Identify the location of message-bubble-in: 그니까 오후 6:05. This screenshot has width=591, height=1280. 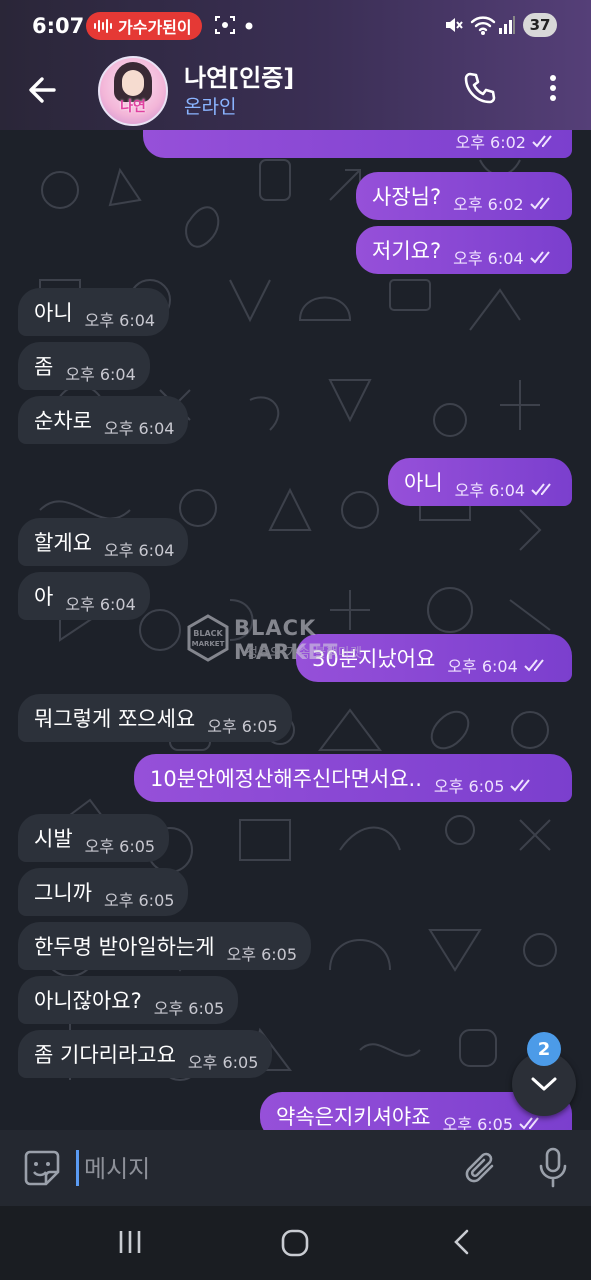
(103, 892).